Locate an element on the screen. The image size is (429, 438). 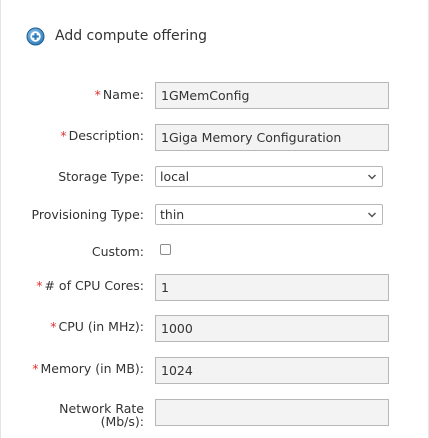
memory-mb-field is located at coordinates (272, 370).